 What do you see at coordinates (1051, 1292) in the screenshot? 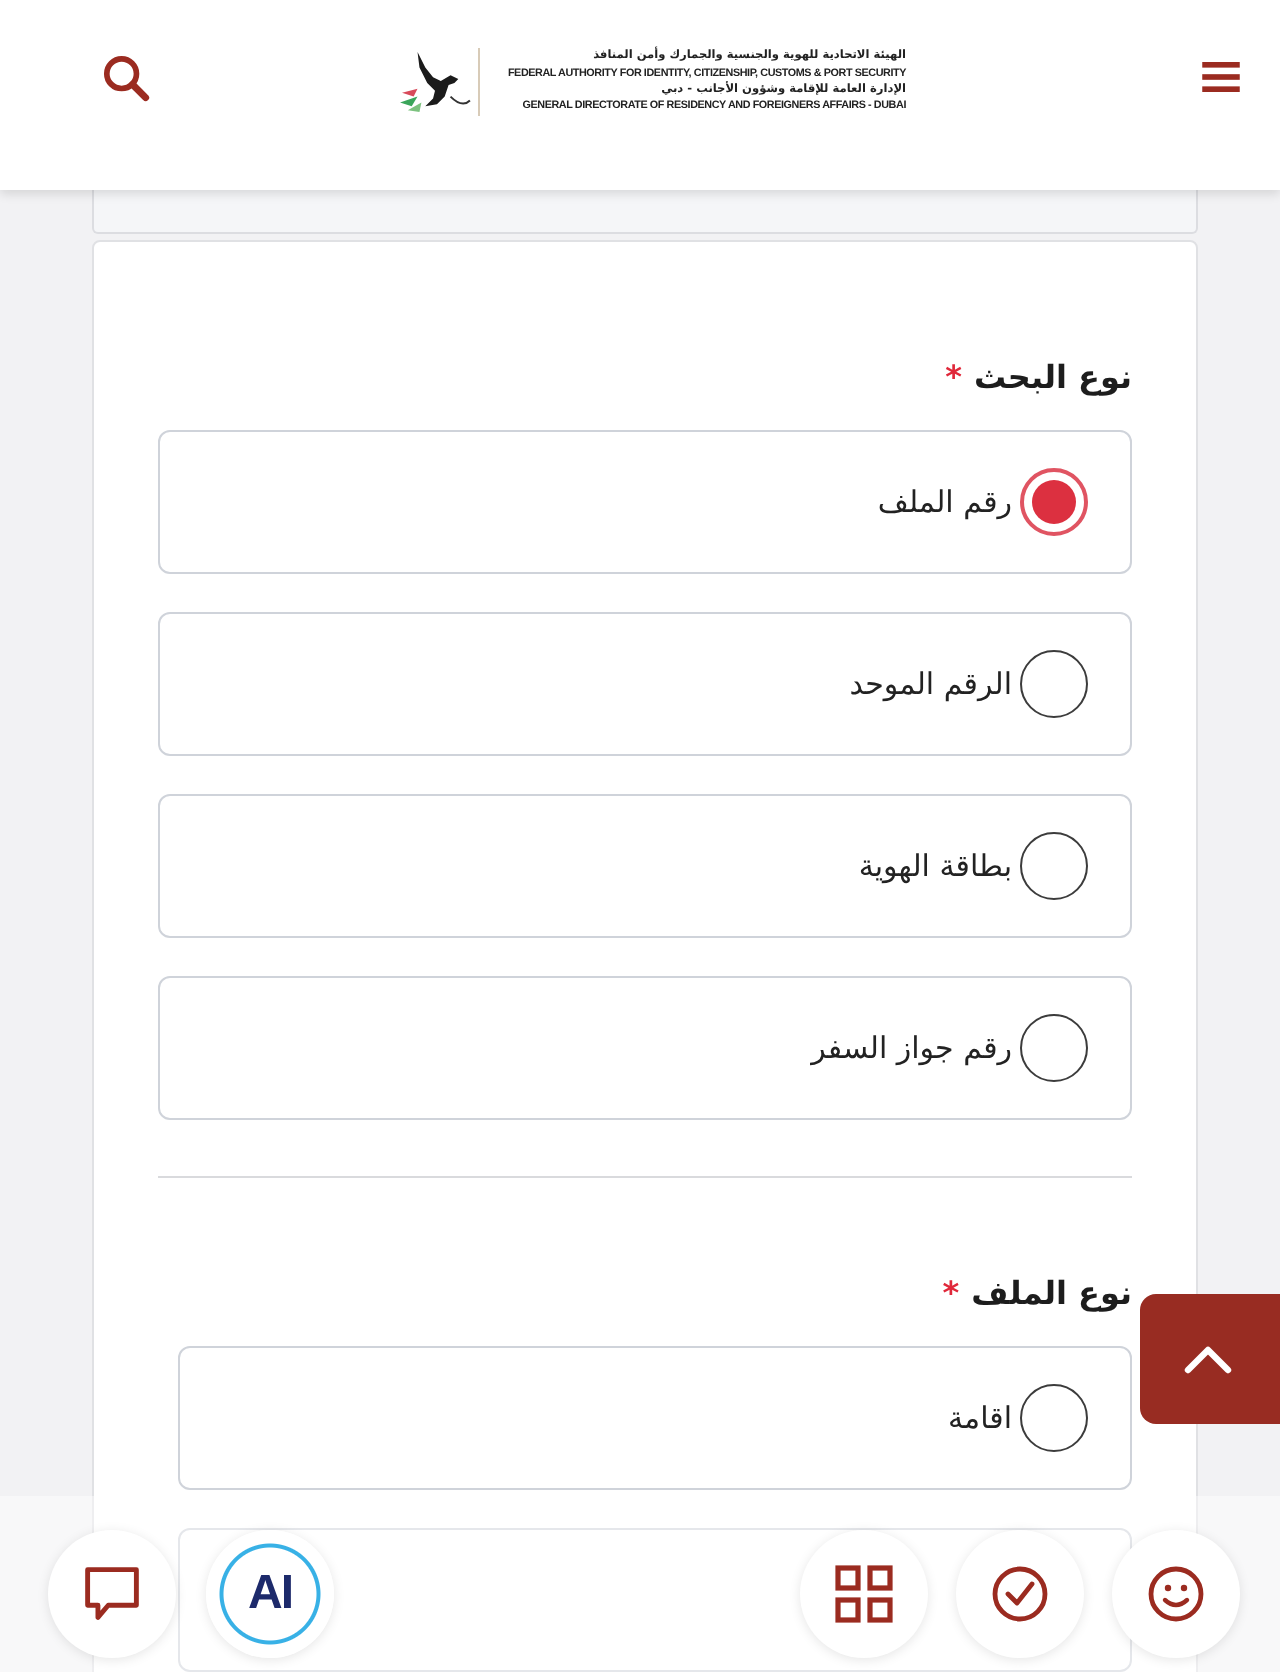
I see `field-label: نوع الملف` at bounding box center [1051, 1292].